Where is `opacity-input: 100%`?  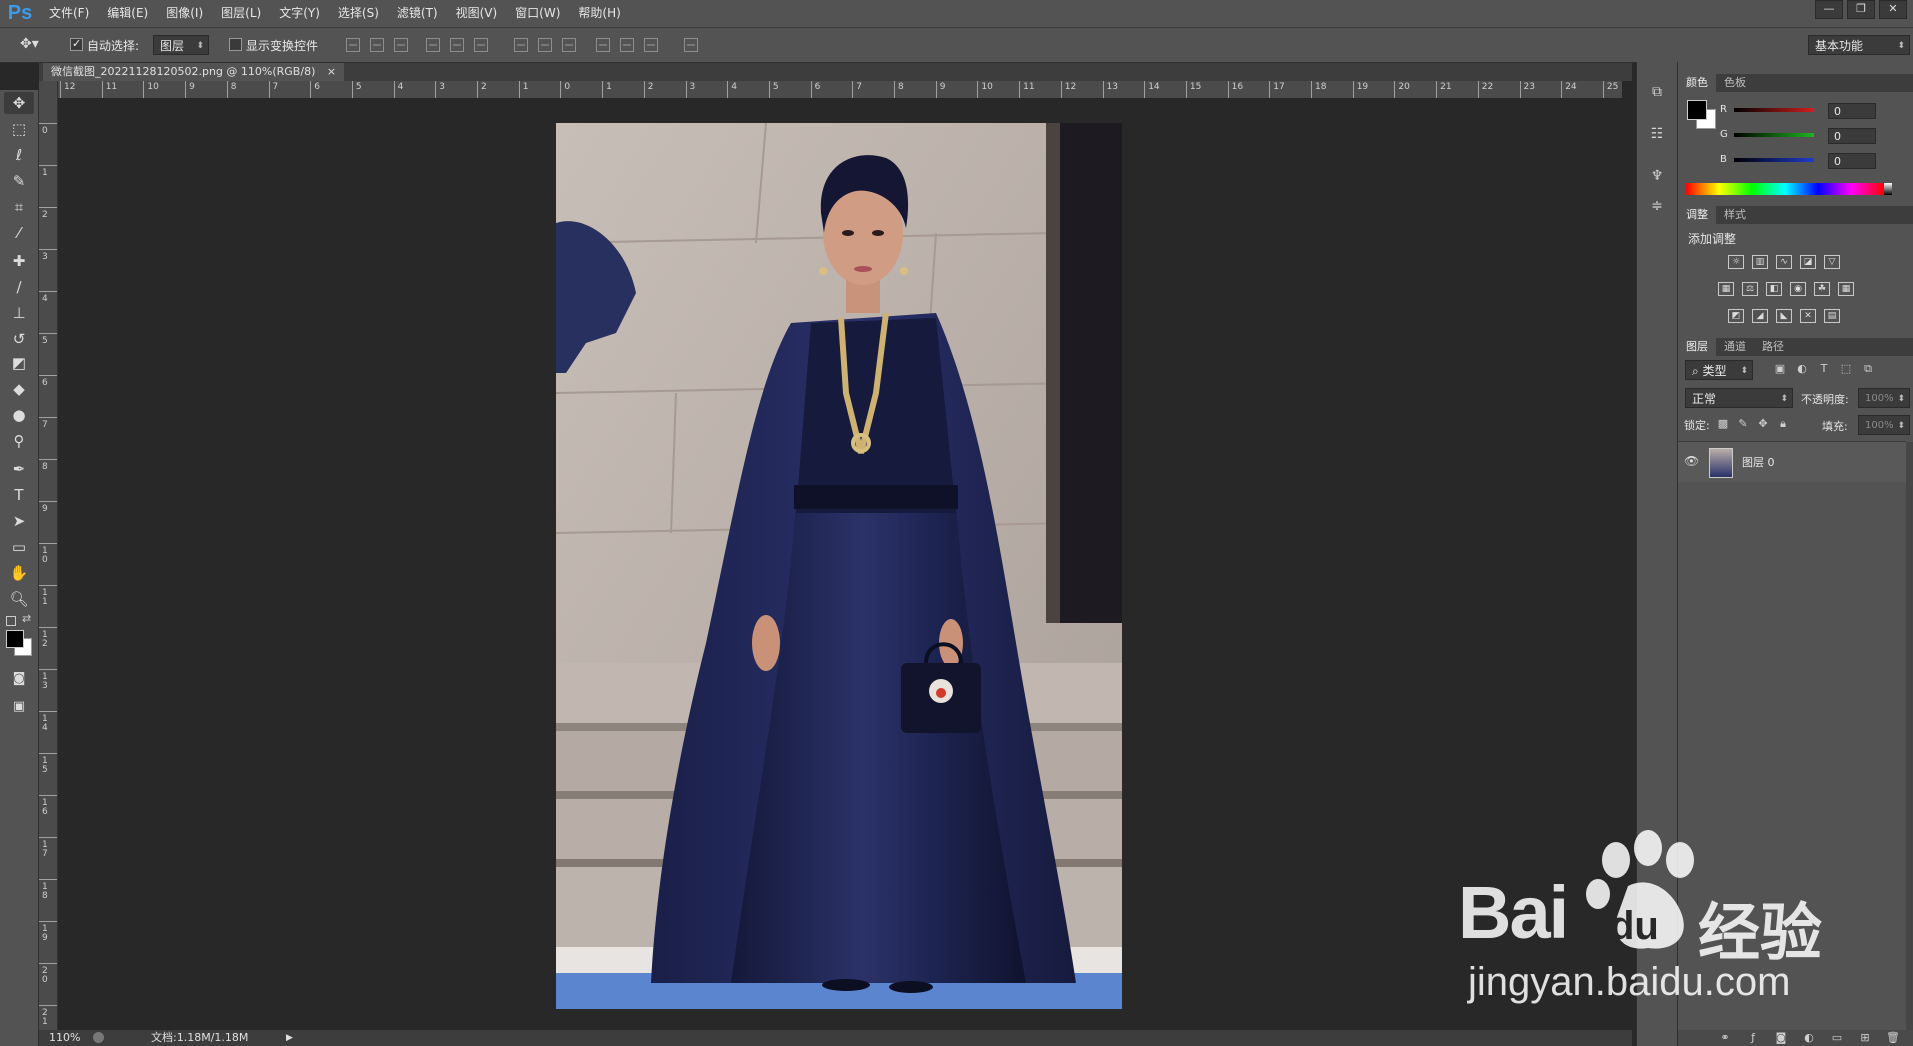 opacity-input: 100% is located at coordinates (1884, 398).